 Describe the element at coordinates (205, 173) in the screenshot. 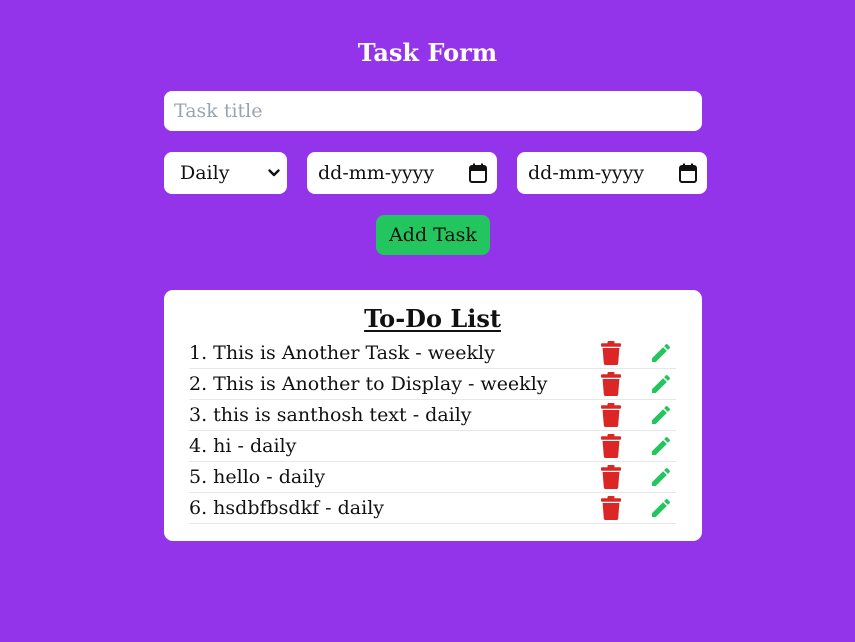

I see `frequency-value: Daily` at that location.